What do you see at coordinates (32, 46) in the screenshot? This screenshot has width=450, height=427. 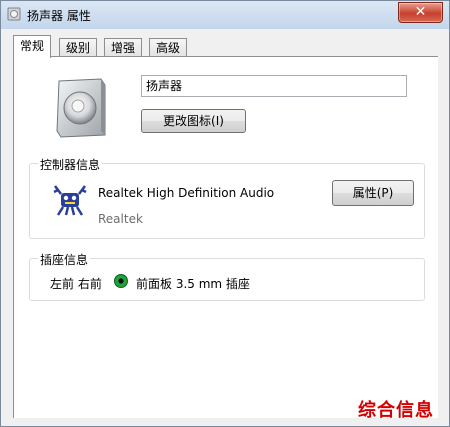 I see `tab-general: 常规` at bounding box center [32, 46].